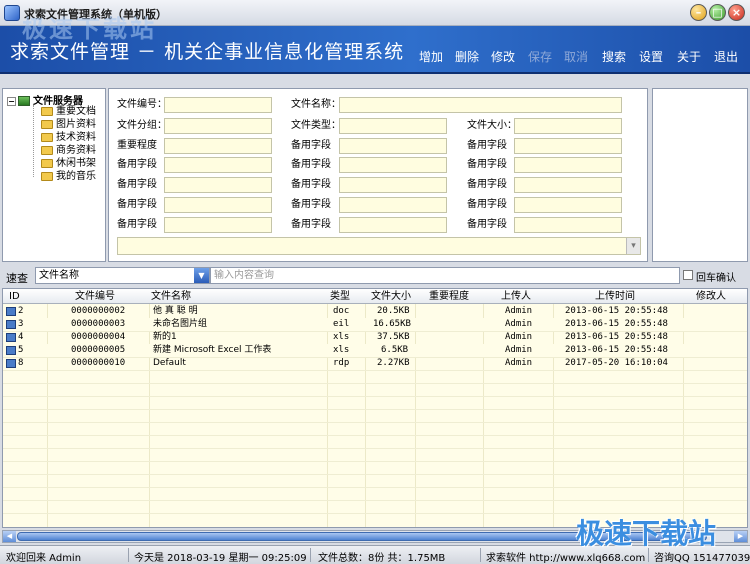 The image size is (750, 564). What do you see at coordinates (68, 176) in the screenshot?
I see `tree-item-music: 我的音乐` at bounding box center [68, 176].